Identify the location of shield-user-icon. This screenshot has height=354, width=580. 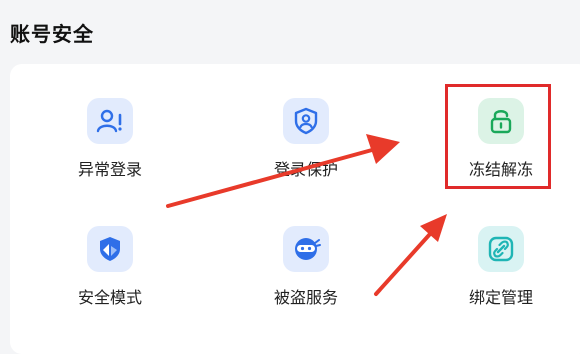
(306, 121).